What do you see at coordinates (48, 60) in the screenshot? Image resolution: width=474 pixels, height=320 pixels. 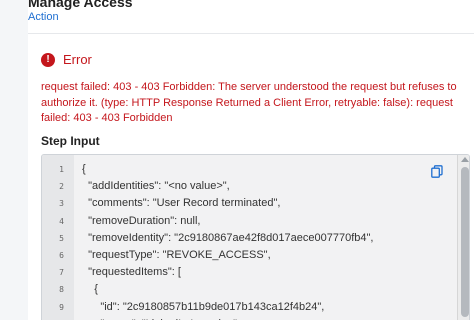 I see `error-icon: !` at bounding box center [48, 60].